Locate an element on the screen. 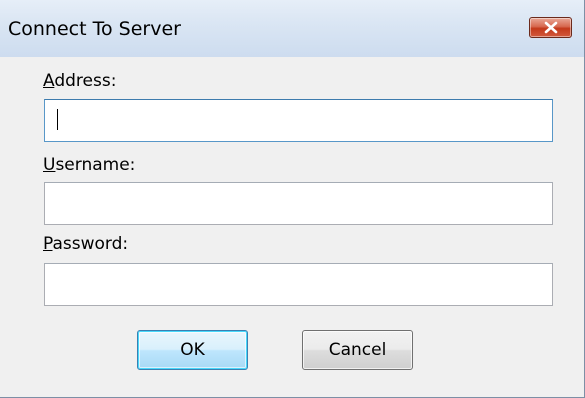 Image resolution: width=585 pixels, height=398 pixels. close-icon is located at coordinates (551, 27).